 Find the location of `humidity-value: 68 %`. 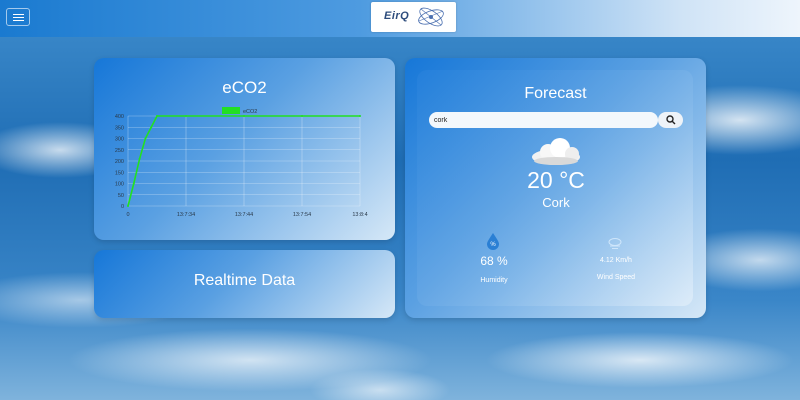

humidity-value: 68 % is located at coordinates (494, 261).